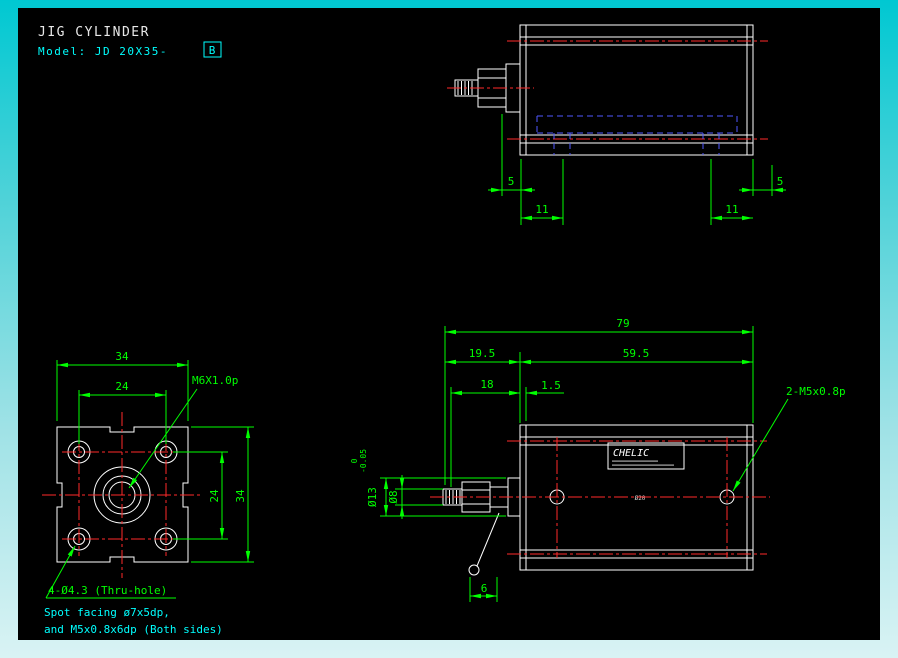 Image resolution: width=898 pixels, height=658 pixels. I want to click on dim-6: 6, so click(484, 588).